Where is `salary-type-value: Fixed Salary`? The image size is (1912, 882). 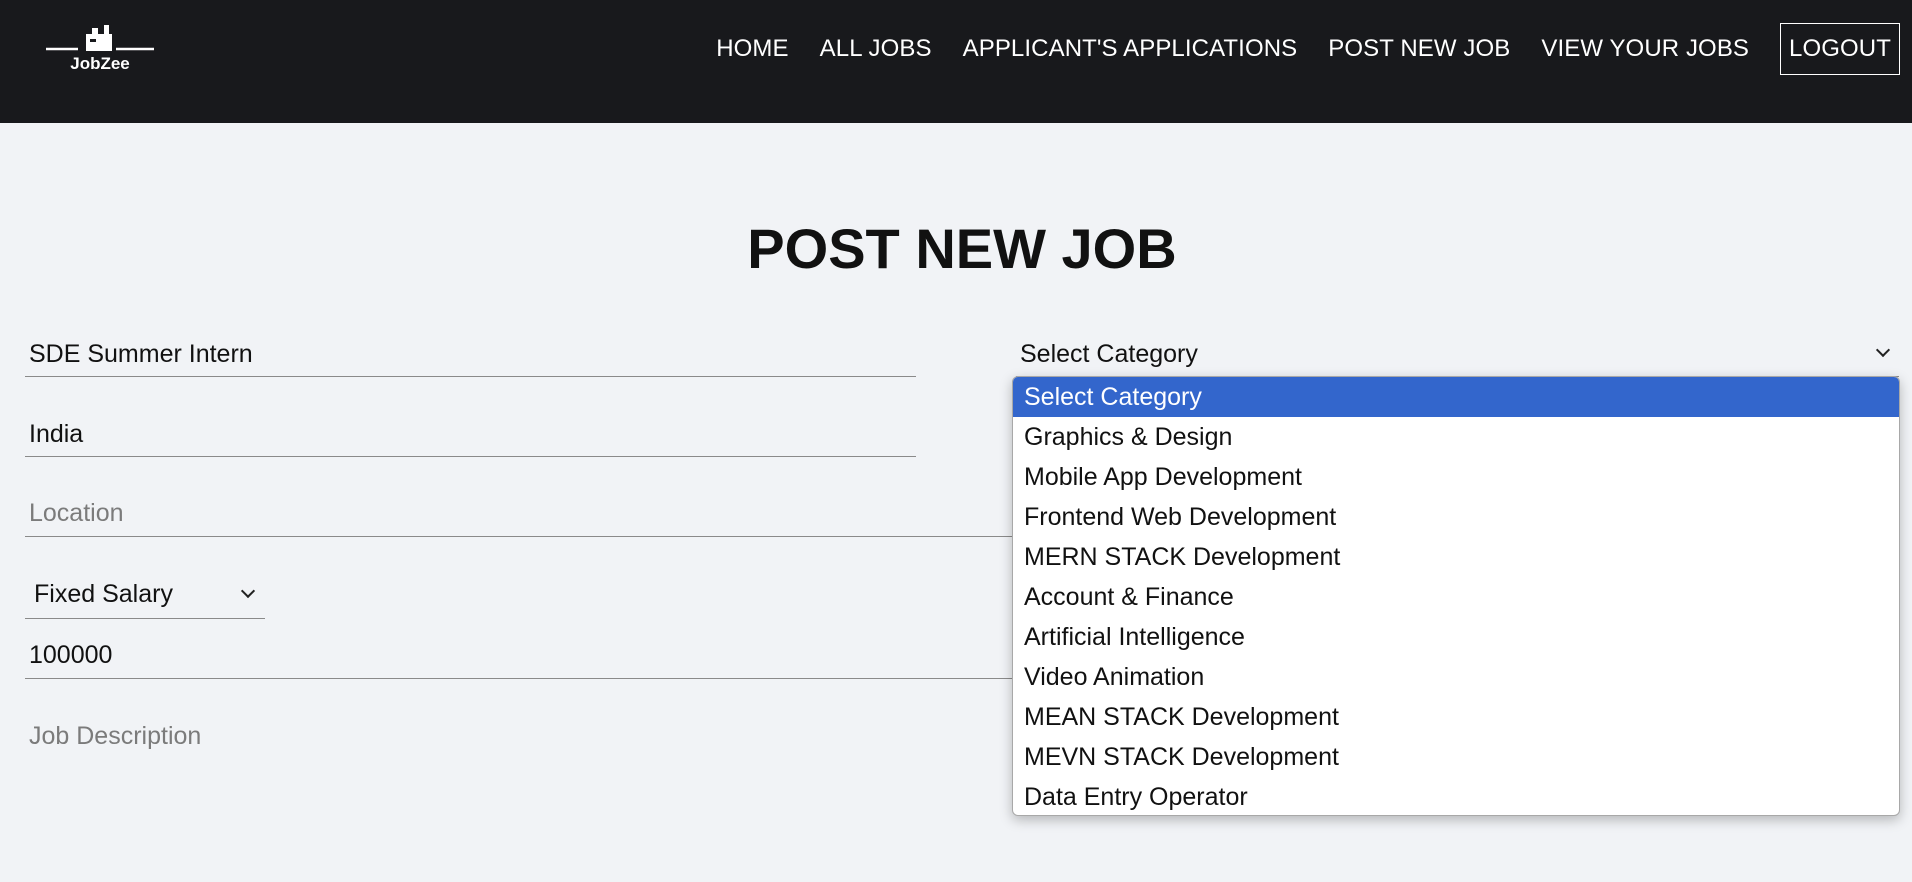 salary-type-value: Fixed Salary is located at coordinates (103, 594).